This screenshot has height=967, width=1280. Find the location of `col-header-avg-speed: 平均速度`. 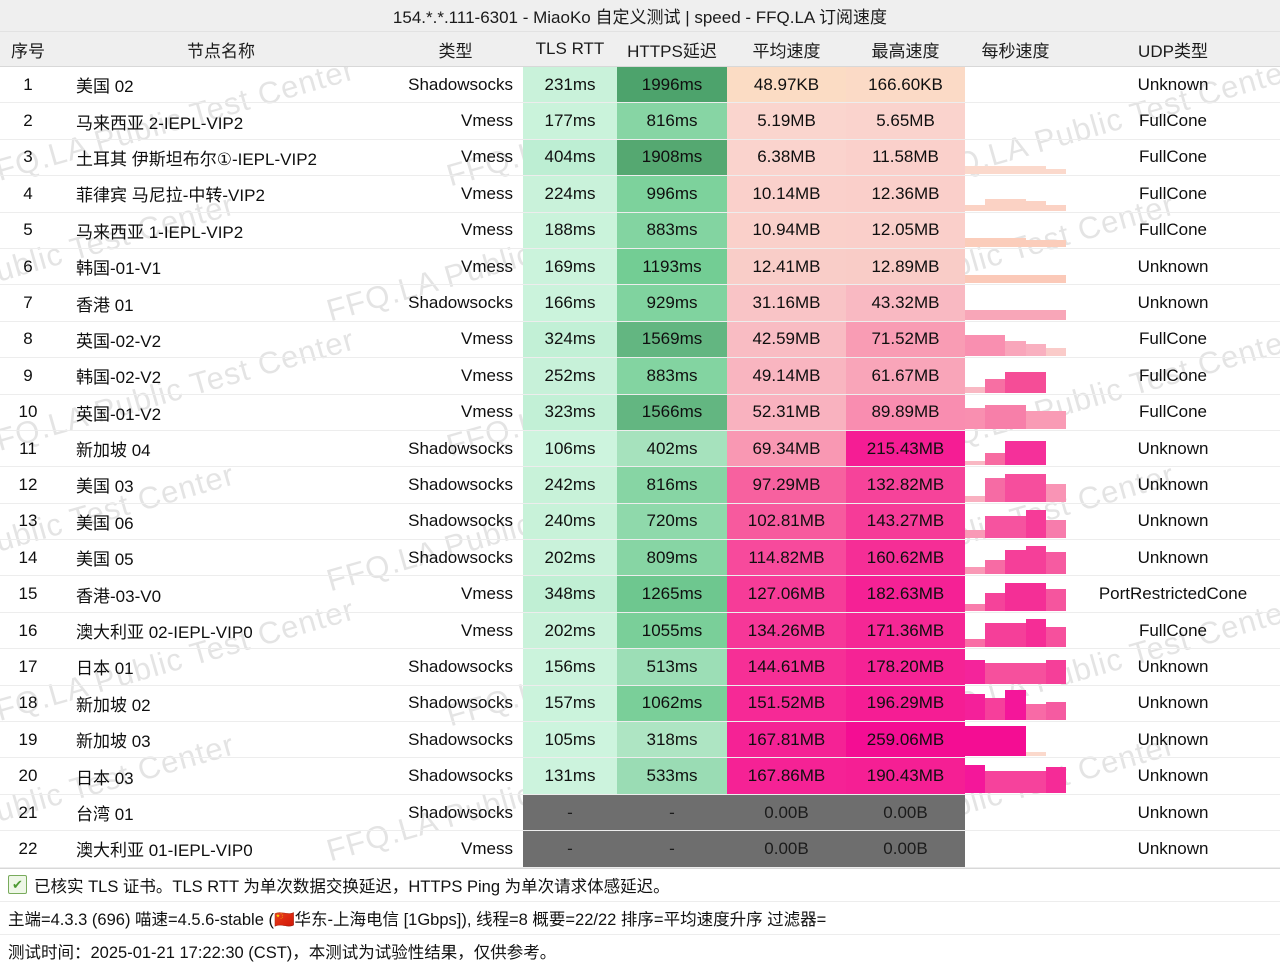

col-header-avg-speed: 平均速度 is located at coordinates (786, 49).